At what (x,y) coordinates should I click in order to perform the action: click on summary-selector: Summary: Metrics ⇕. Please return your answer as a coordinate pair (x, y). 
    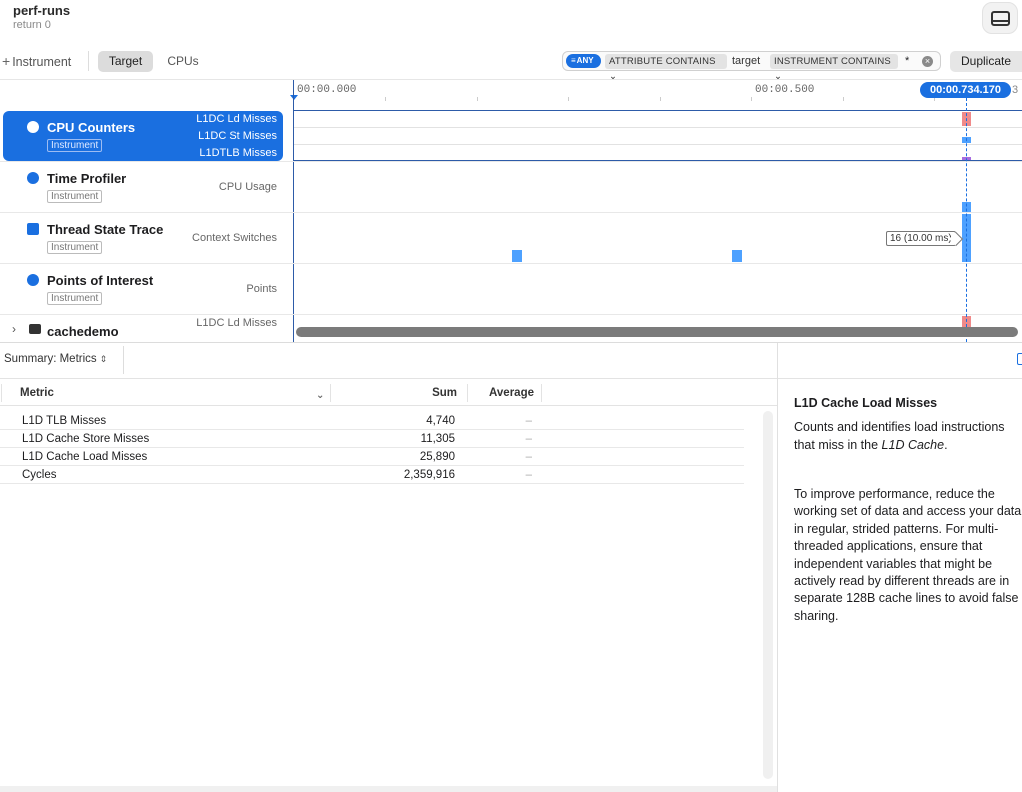
    Looking at the image, I should click on (55, 359).